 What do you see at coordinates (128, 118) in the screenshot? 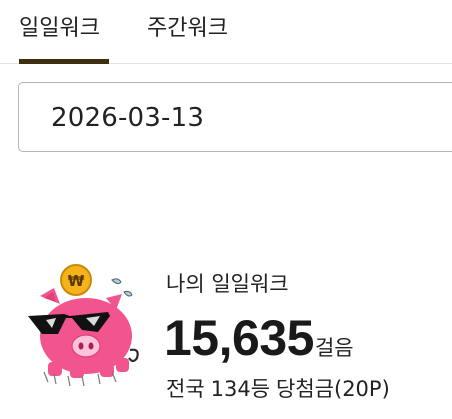
I see `date-value: 2026-03-13` at bounding box center [128, 118].